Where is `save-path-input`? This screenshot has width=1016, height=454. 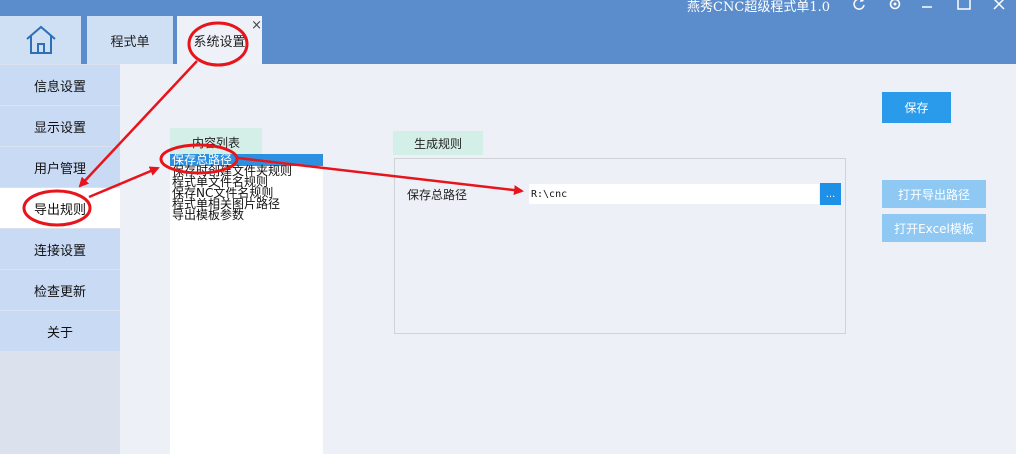
save-path-input is located at coordinates (674, 194).